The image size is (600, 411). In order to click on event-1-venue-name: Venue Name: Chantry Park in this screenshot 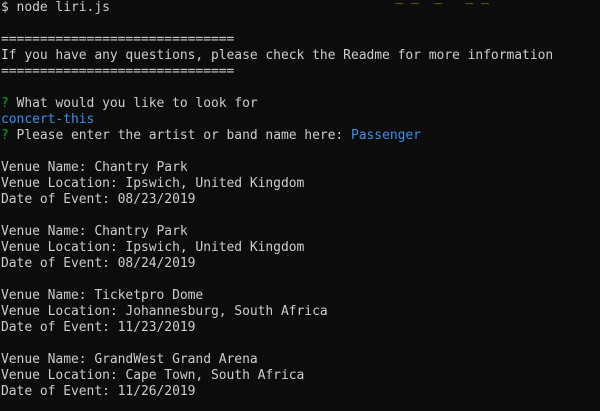, I will do `click(94, 167)`.